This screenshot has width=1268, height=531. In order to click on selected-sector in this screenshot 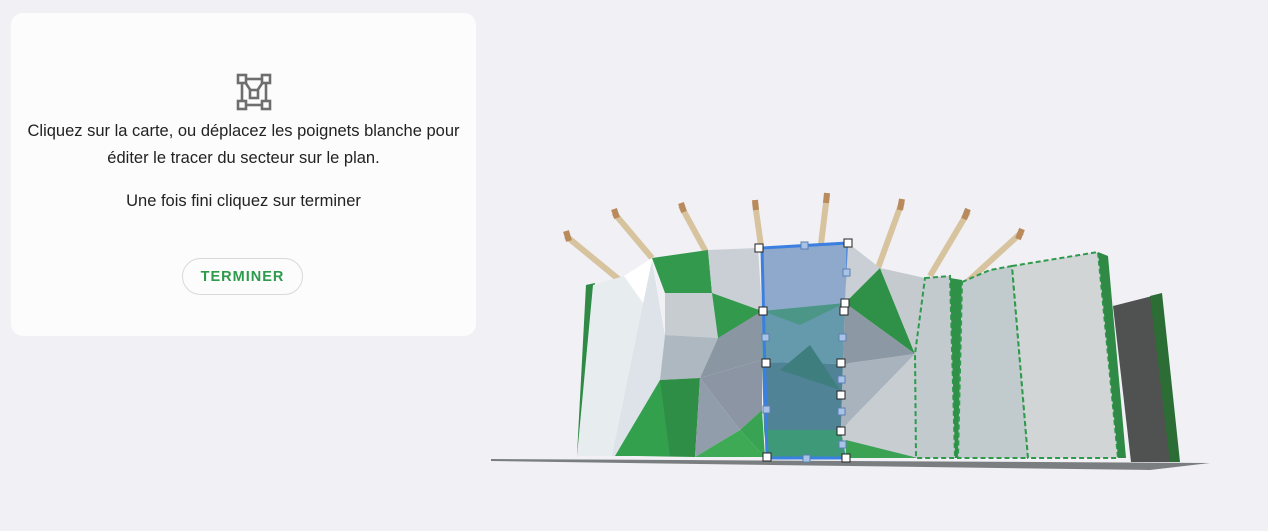, I will do `click(805, 350)`.